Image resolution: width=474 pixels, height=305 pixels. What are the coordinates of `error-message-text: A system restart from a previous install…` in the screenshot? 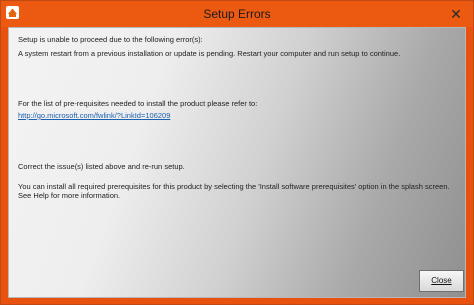 It's located at (209, 53).